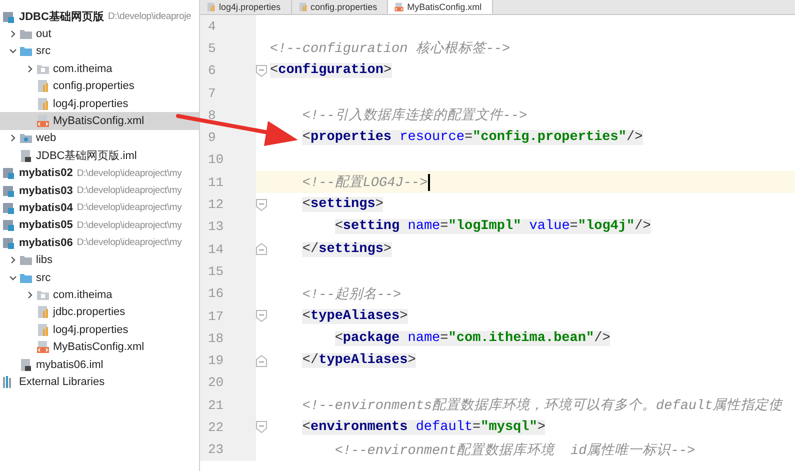 The height and width of the screenshot is (471, 795). What do you see at coordinates (424, 427) in the screenshot?
I see `code-text: <environments default="mysql">` at bounding box center [424, 427].